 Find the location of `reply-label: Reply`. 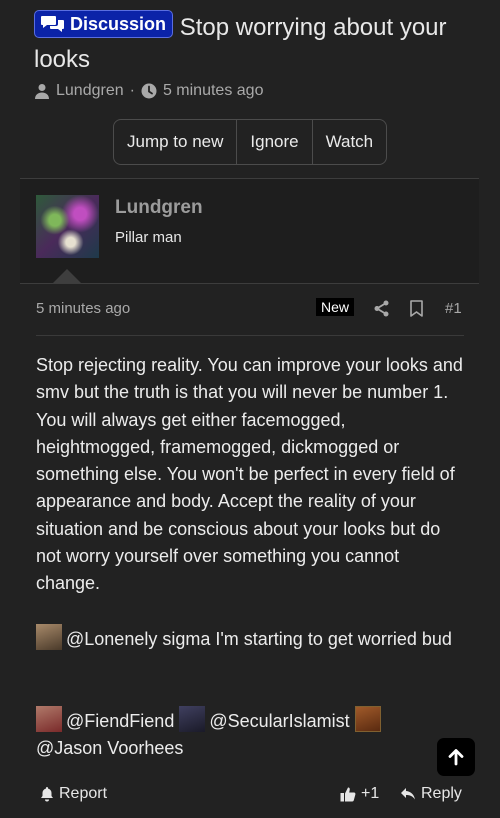

reply-label: Reply is located at coordinates (441, 793).